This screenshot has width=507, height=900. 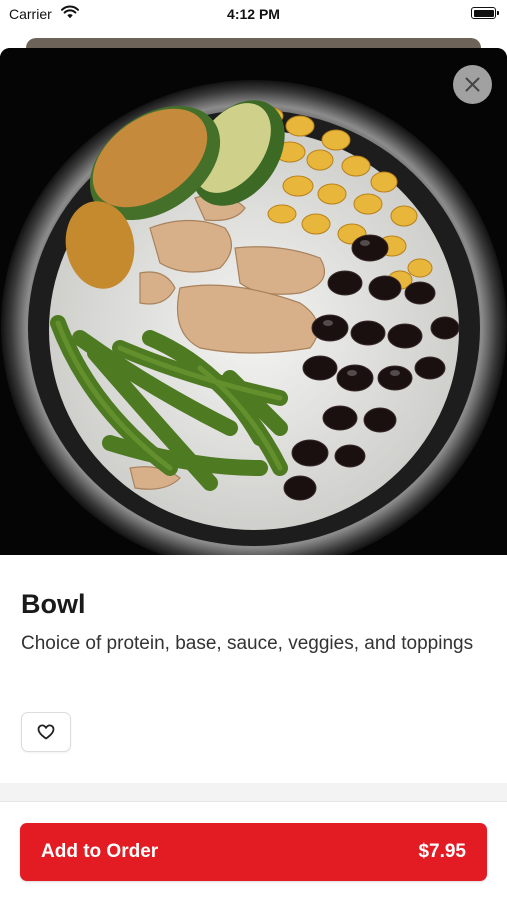 I want to click on close-icon, so click(x=472, y=84).